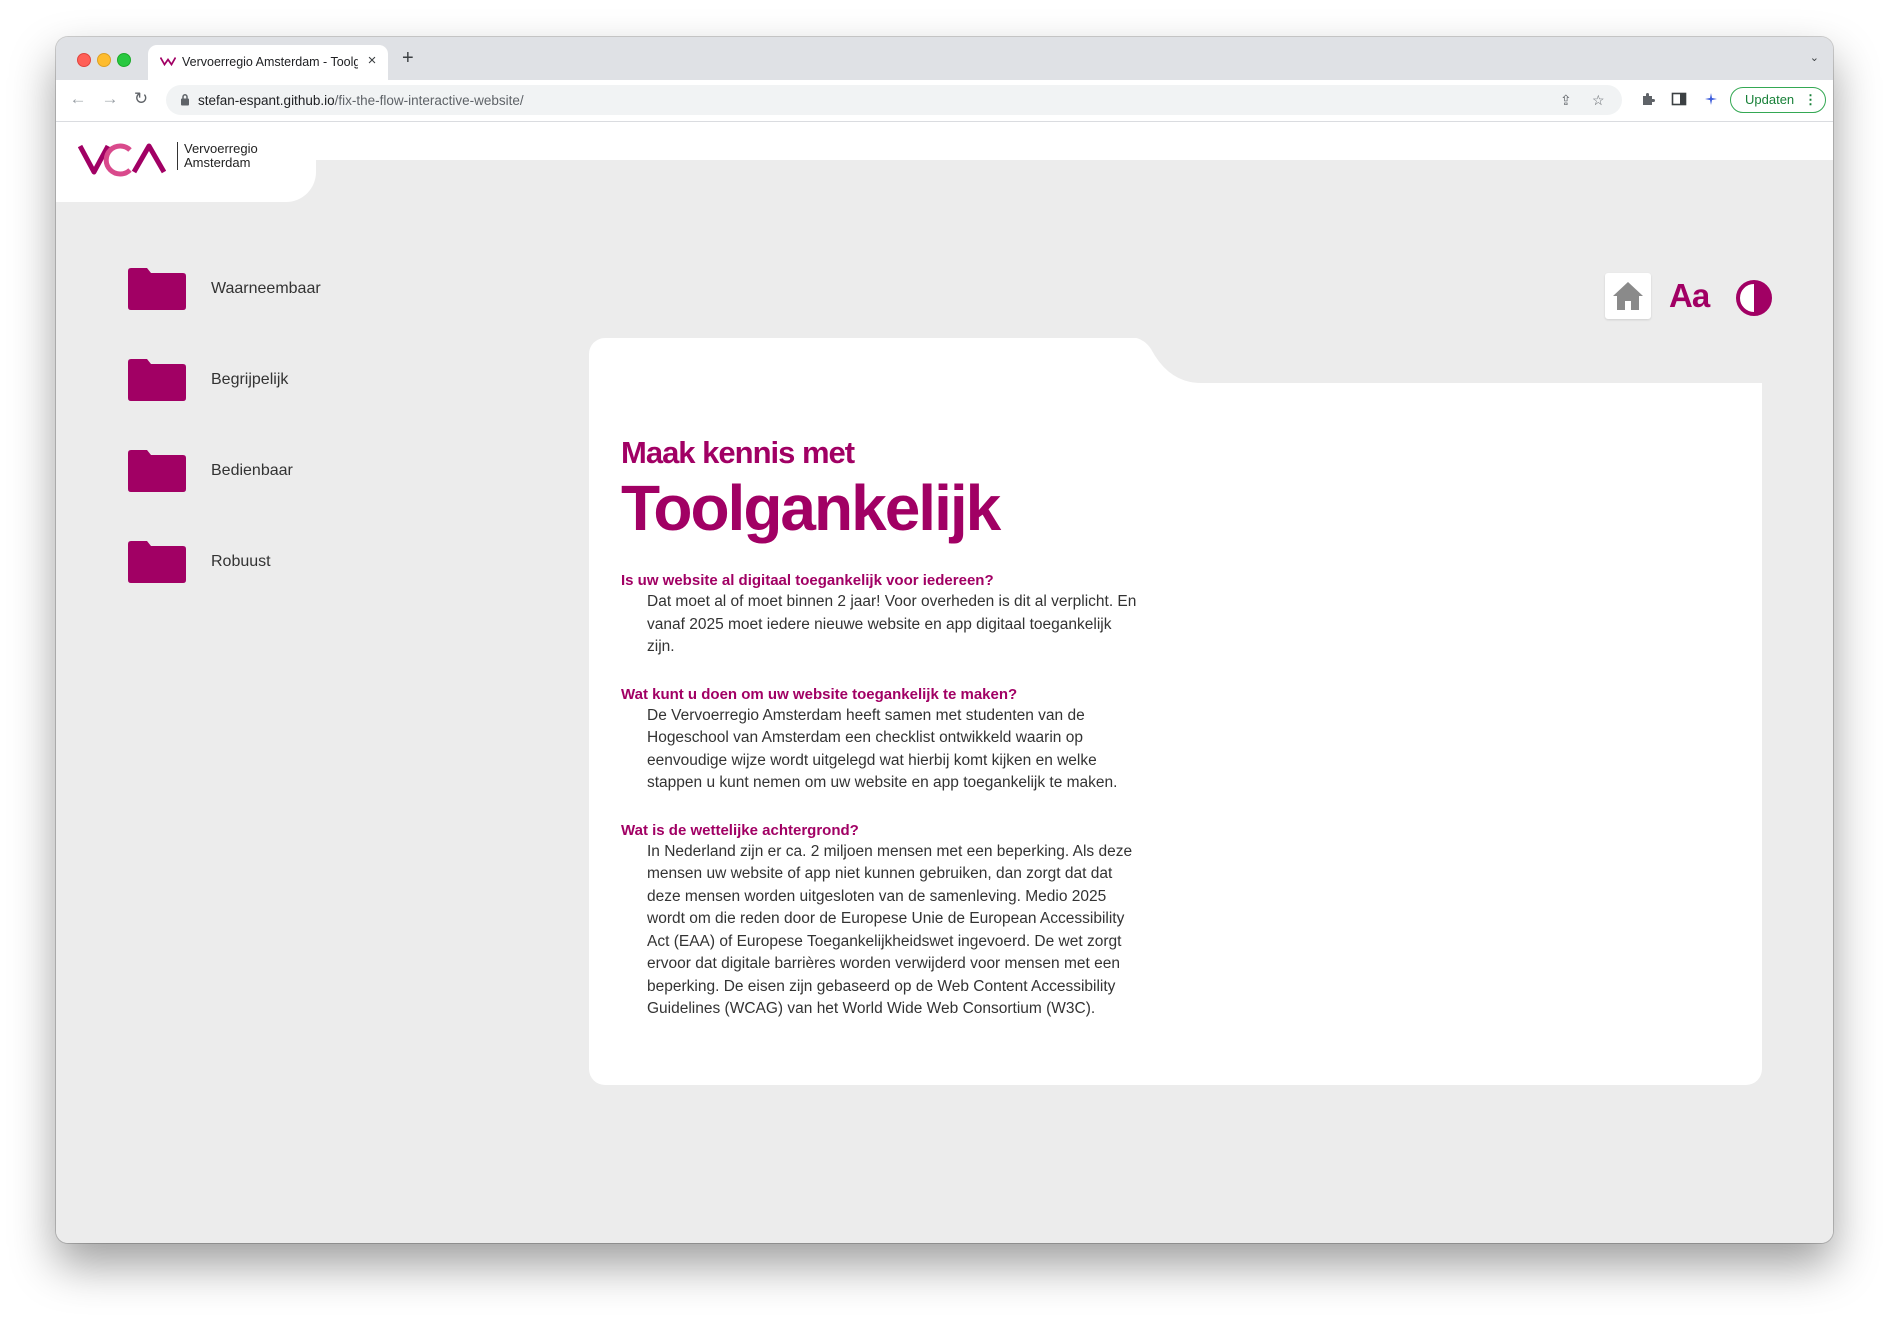 The width and height of the screenshot is (1889, 1317). What do you see at coordinates (141, 99) in the screenshot?
I see `reload-icon: ↻` at bounding box center [141, 99].